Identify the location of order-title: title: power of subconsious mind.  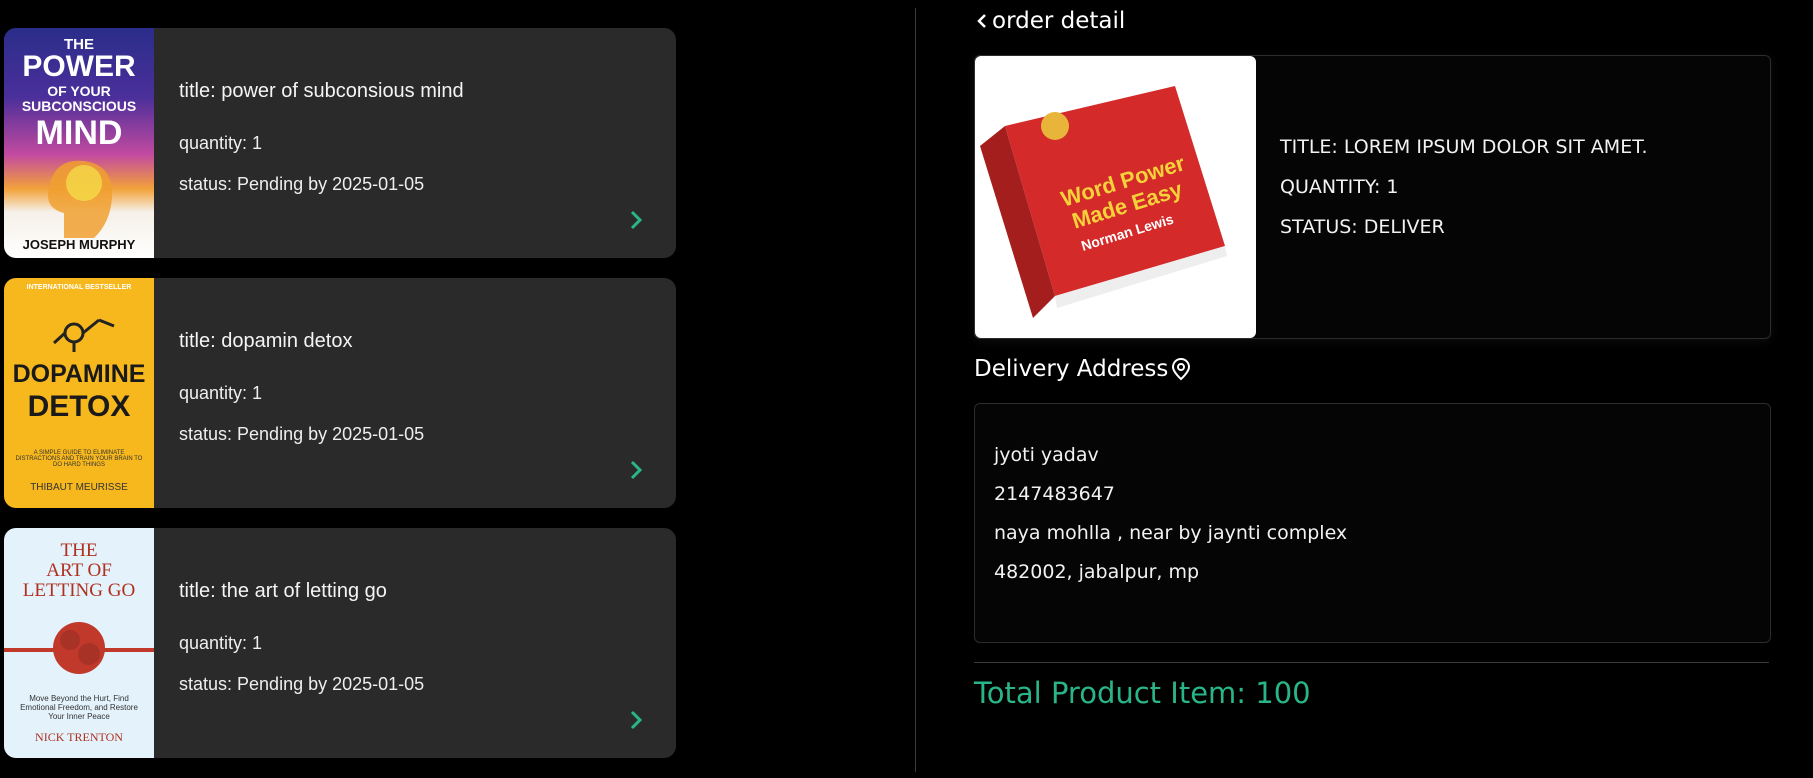
(321, 91).